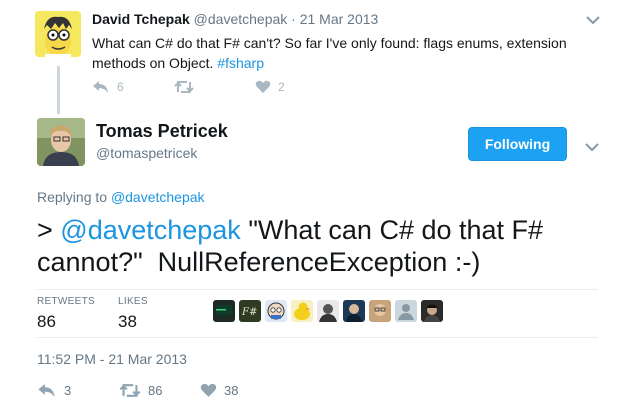 The width and height of the screenshot is (631, 420). I want to click on divider-top, so click(317, 289).